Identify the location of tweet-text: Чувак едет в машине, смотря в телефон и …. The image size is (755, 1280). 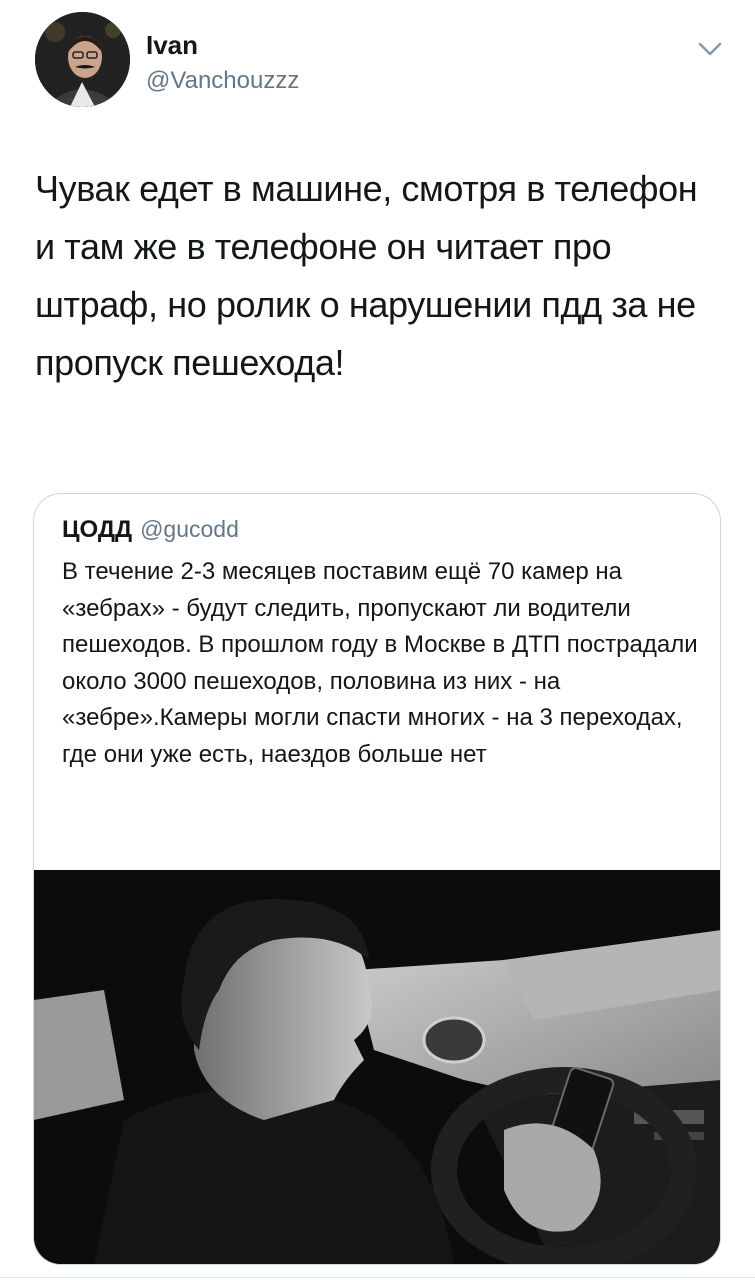
(366, 275).